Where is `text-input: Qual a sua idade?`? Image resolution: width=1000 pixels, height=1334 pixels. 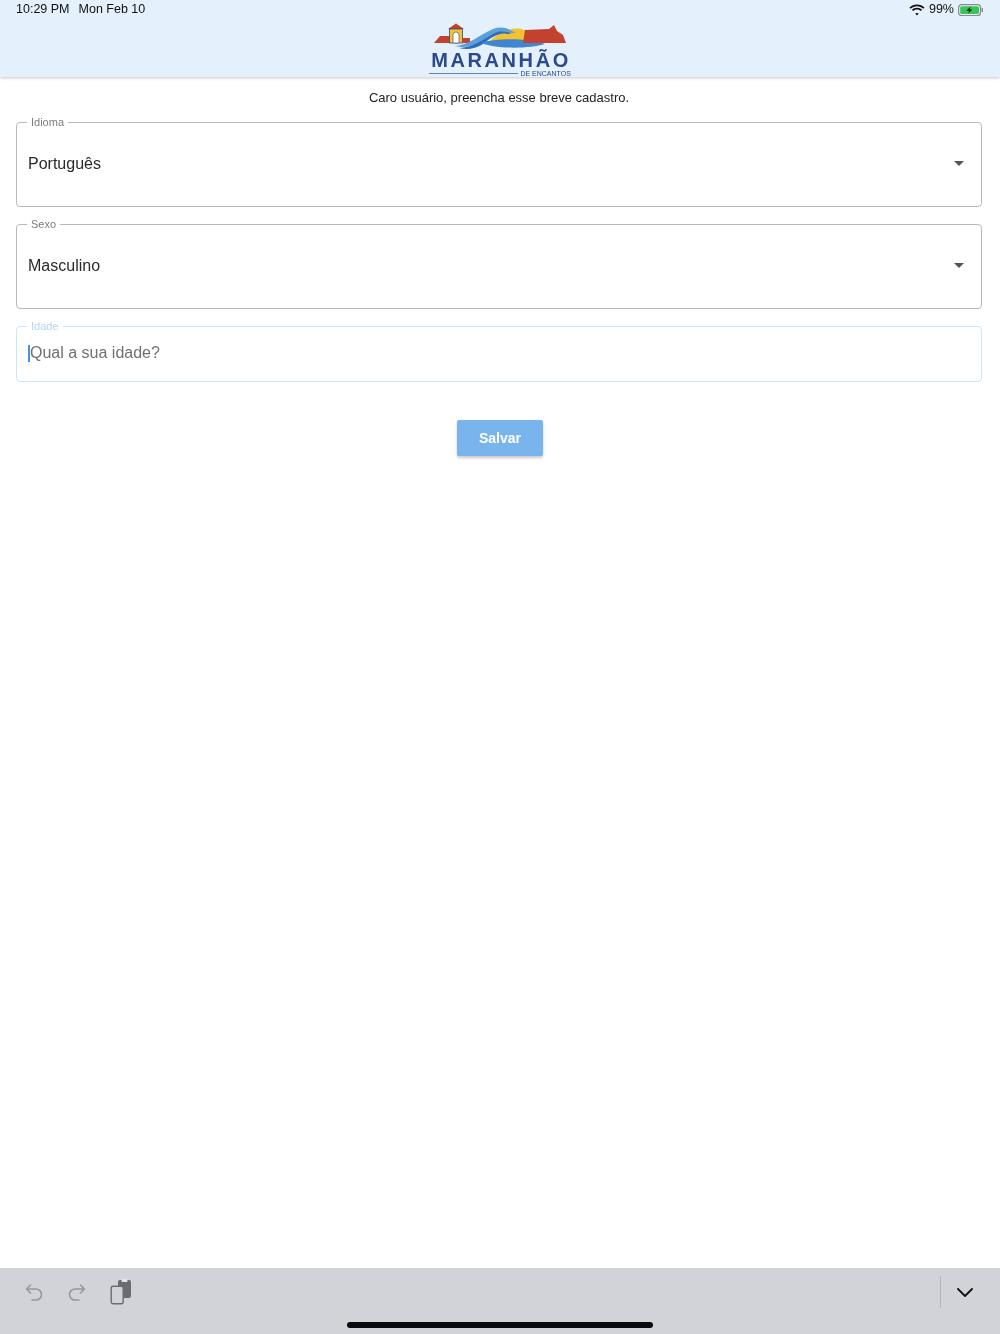 text-input: Qual a sua idade? is located at coordinates (497, 353).